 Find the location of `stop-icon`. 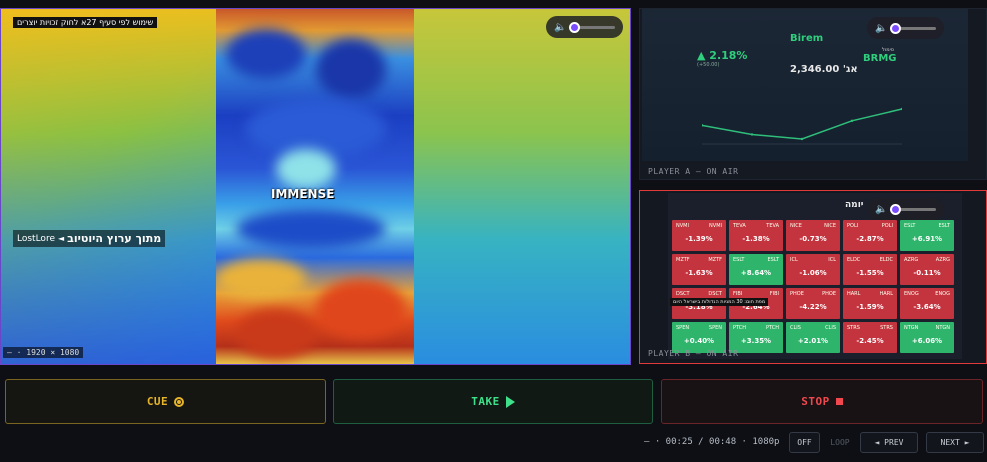

stop-icon is located at coordinates (839, 401).